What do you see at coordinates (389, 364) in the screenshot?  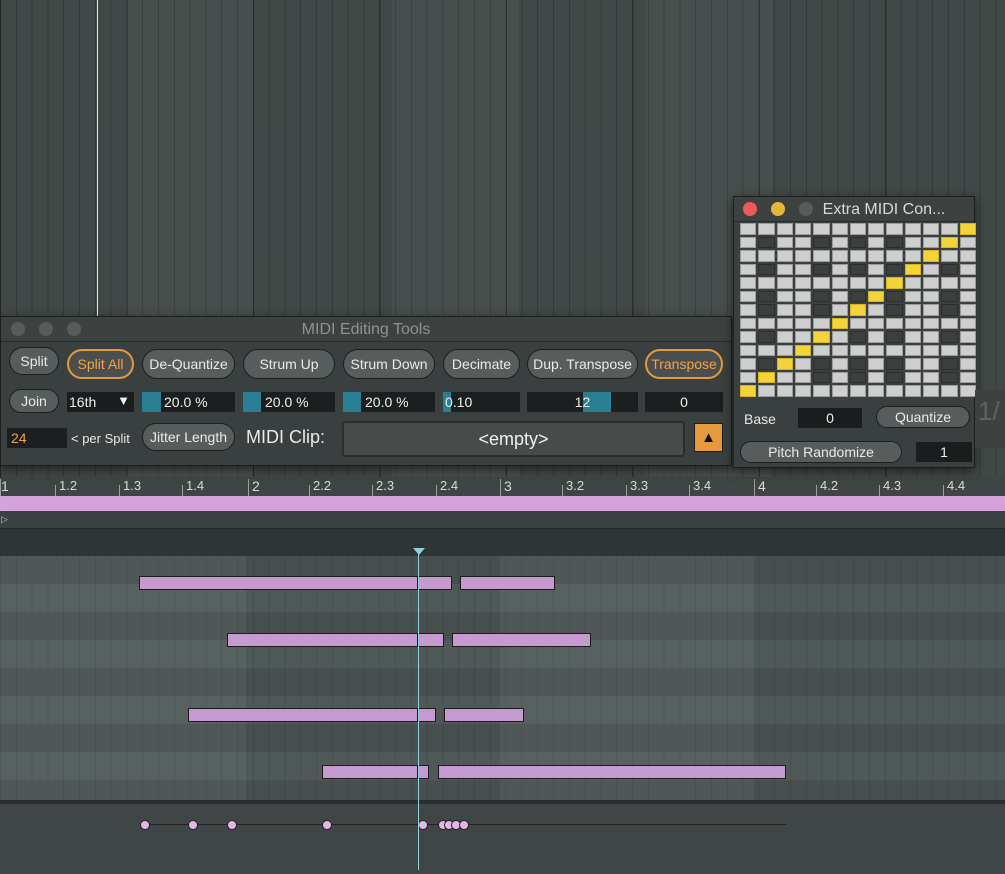 I see `strum-down-button: Strum Down` at bounding box center [389, 364].